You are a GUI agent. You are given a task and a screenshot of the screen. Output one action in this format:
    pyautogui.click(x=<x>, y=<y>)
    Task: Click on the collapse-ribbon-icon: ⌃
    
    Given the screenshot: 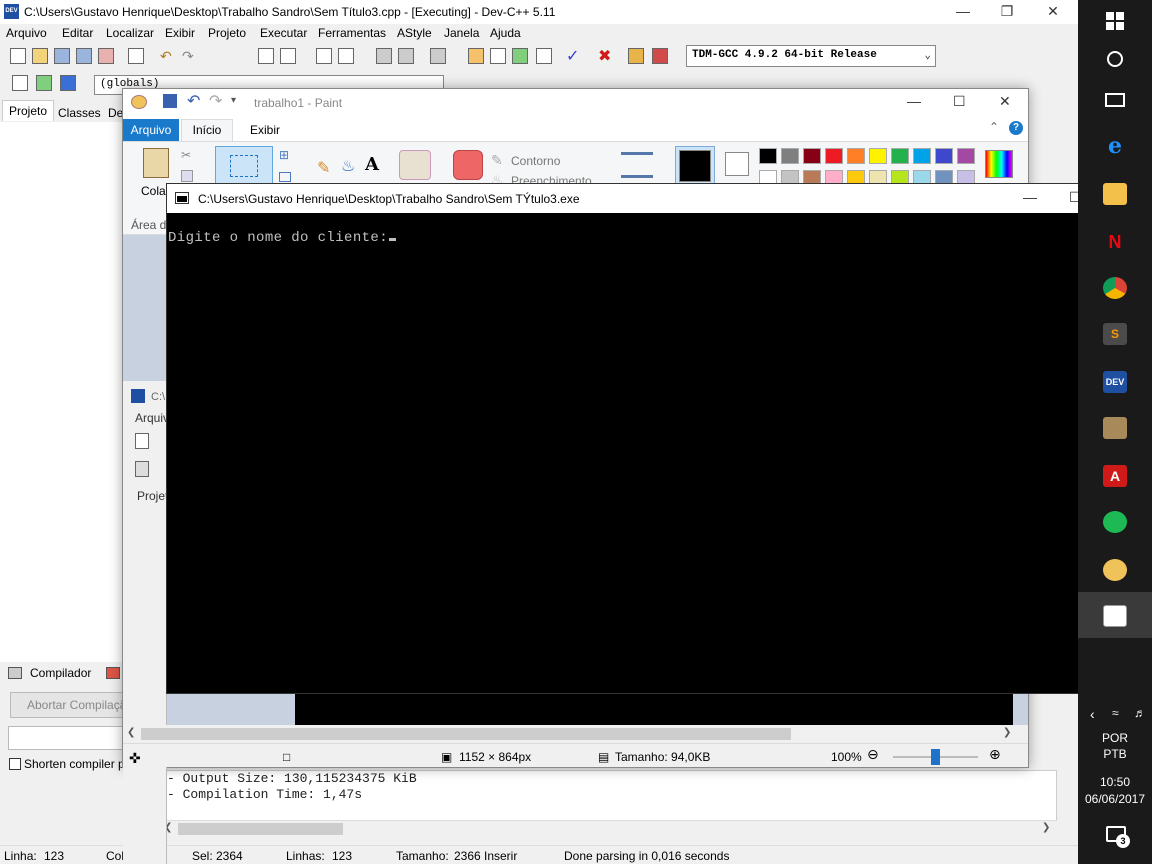 What is the action you would take?
    pyautogui.click(x=994, y=127)
    